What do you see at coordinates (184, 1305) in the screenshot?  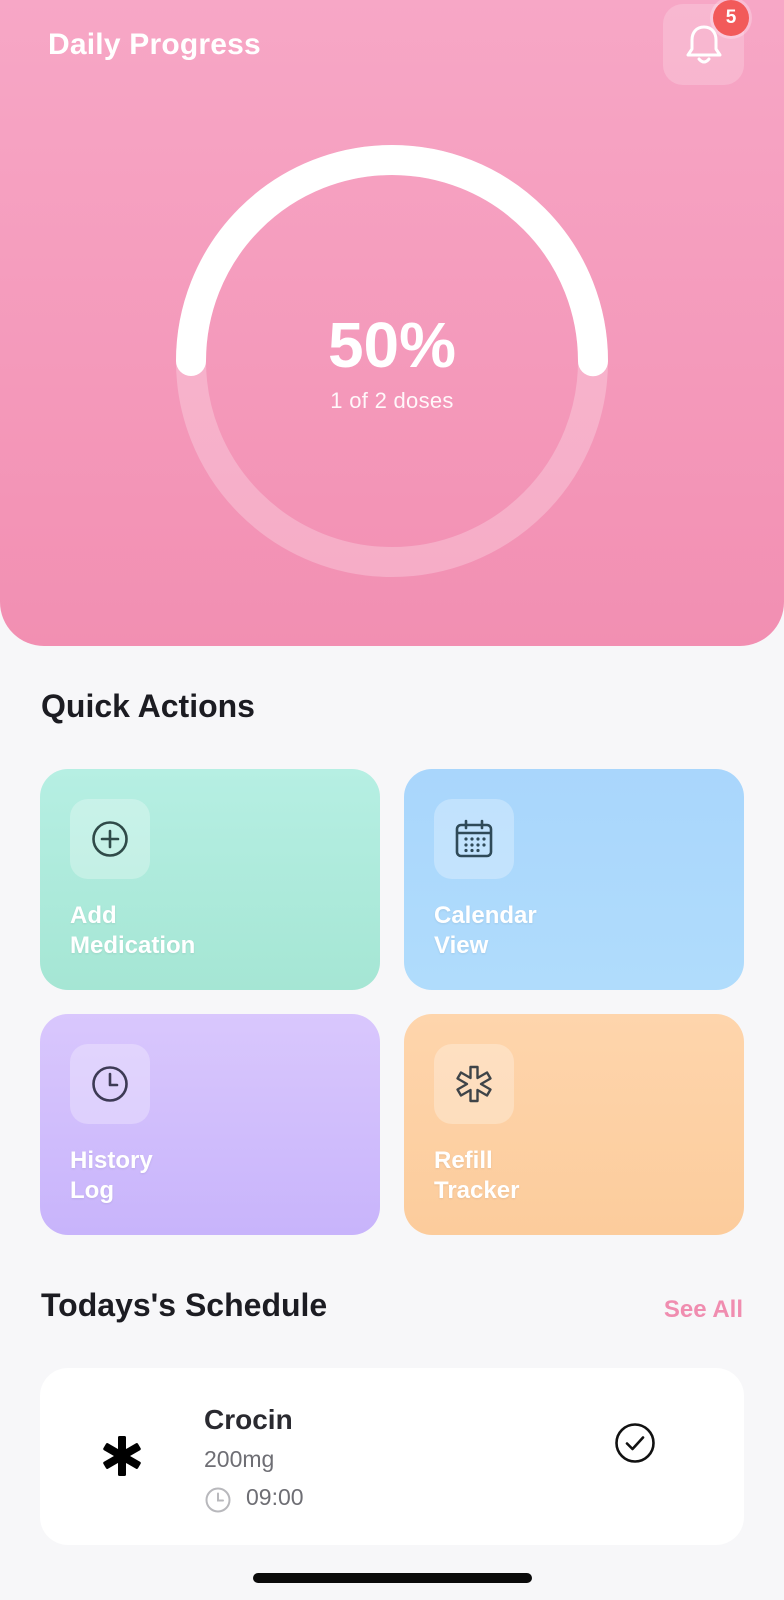 I see `schedule-title: Todays's Schedule` at bounding box center [184, 1305].